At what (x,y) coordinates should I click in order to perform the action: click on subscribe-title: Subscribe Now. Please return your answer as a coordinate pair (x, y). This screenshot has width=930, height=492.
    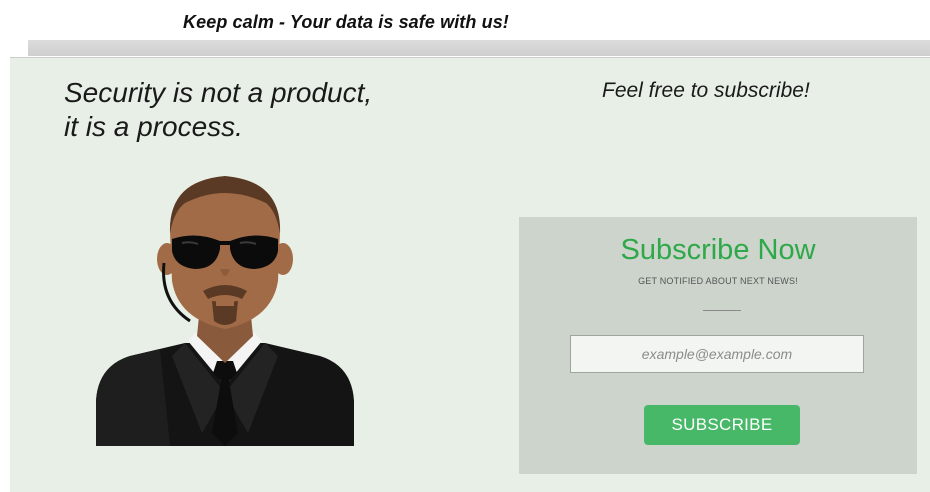
    Looking at the image, I should click on (718, 250).